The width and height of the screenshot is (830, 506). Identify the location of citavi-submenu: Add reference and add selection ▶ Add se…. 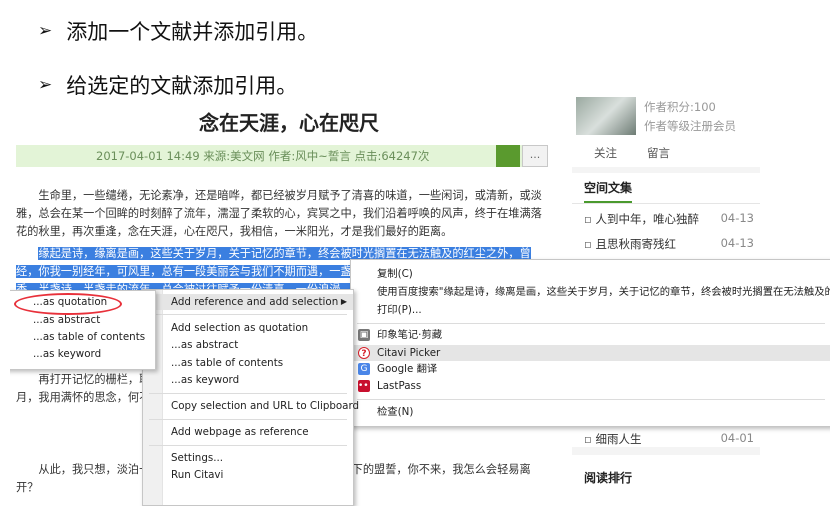
(250, 397).